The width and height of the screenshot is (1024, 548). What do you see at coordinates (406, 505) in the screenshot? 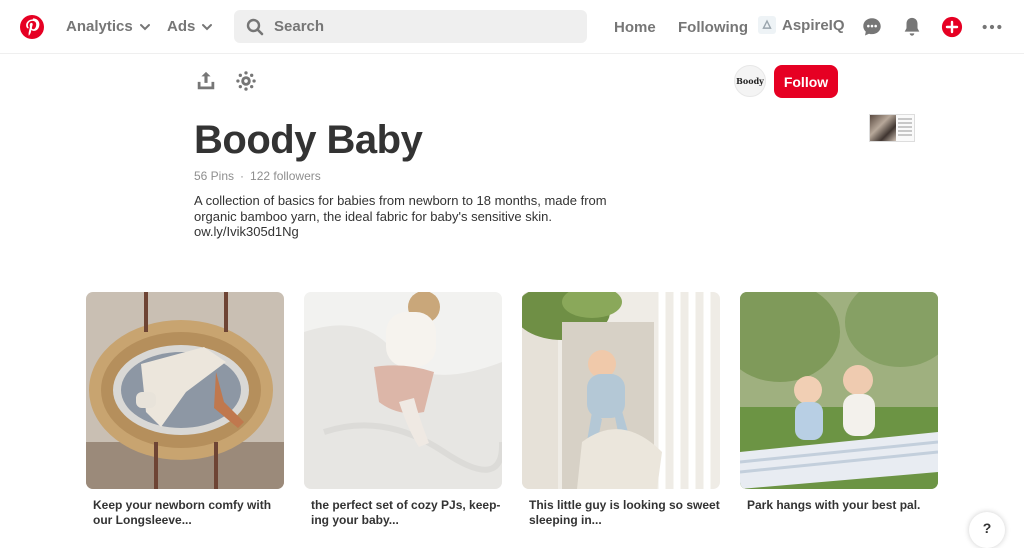
I see `pin-caption-line: the perfect set of cozy PJs, keep-` at bounding box center [406, 505].